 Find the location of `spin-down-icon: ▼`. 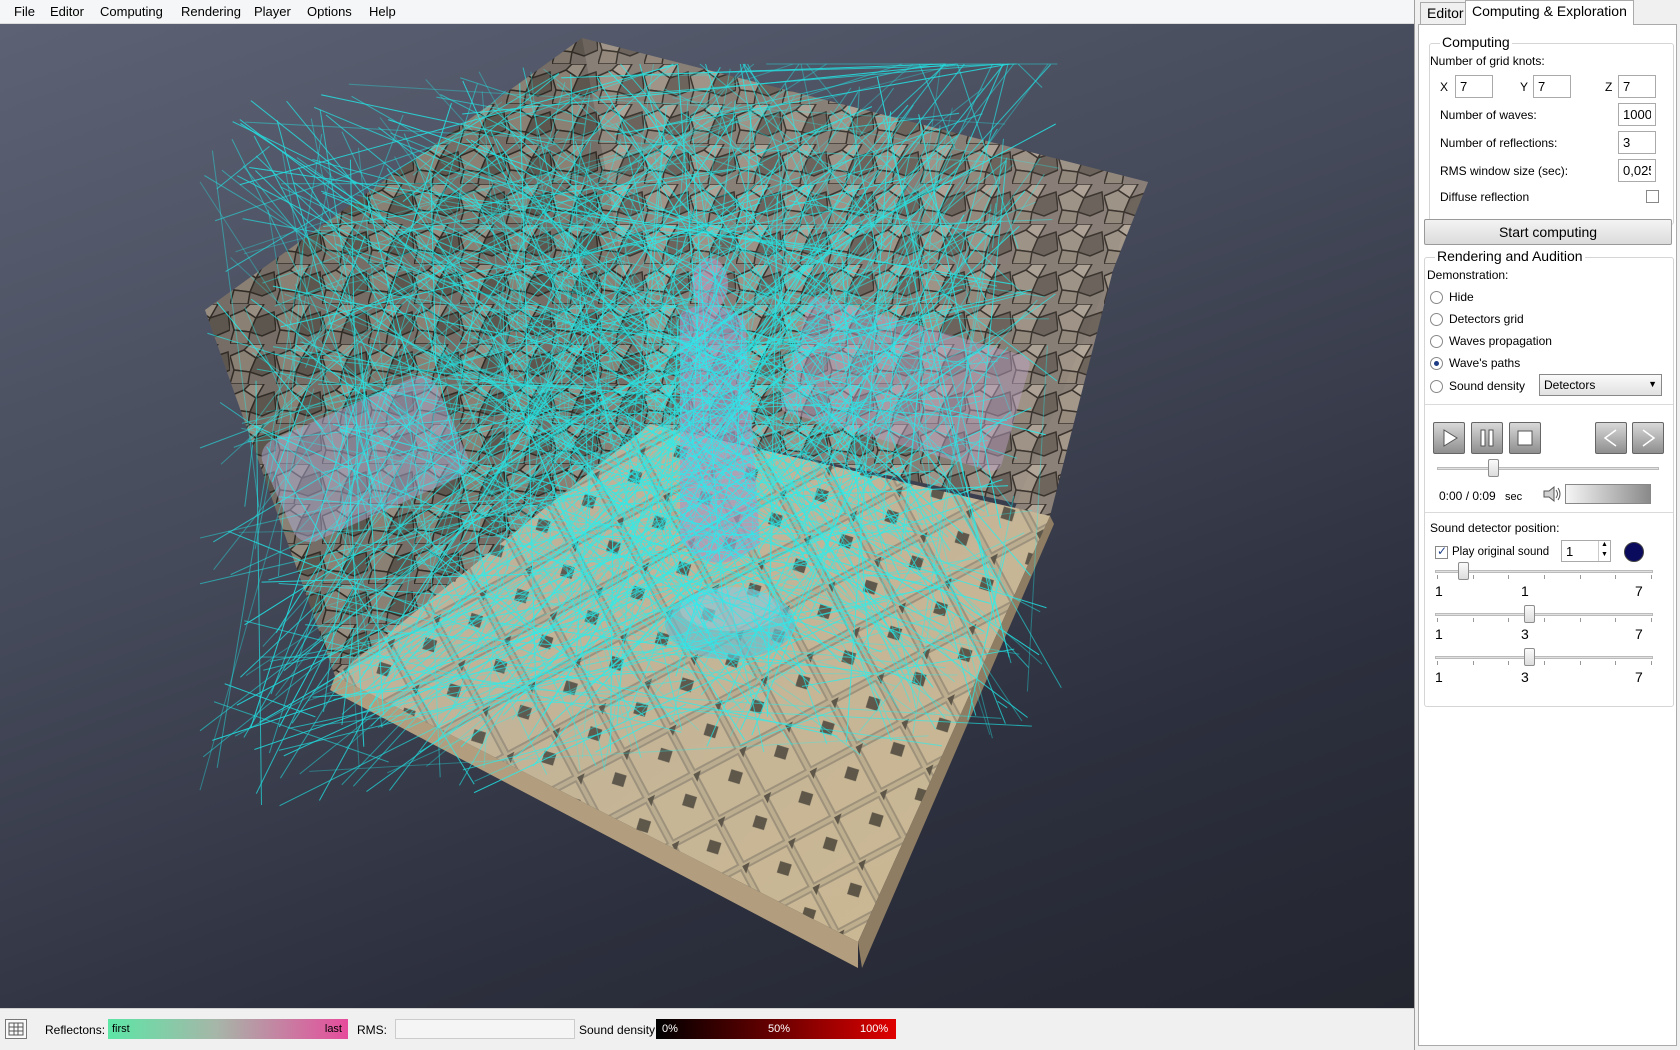

spin-down-icon: ▼ is located at coordinates (1604, 556).